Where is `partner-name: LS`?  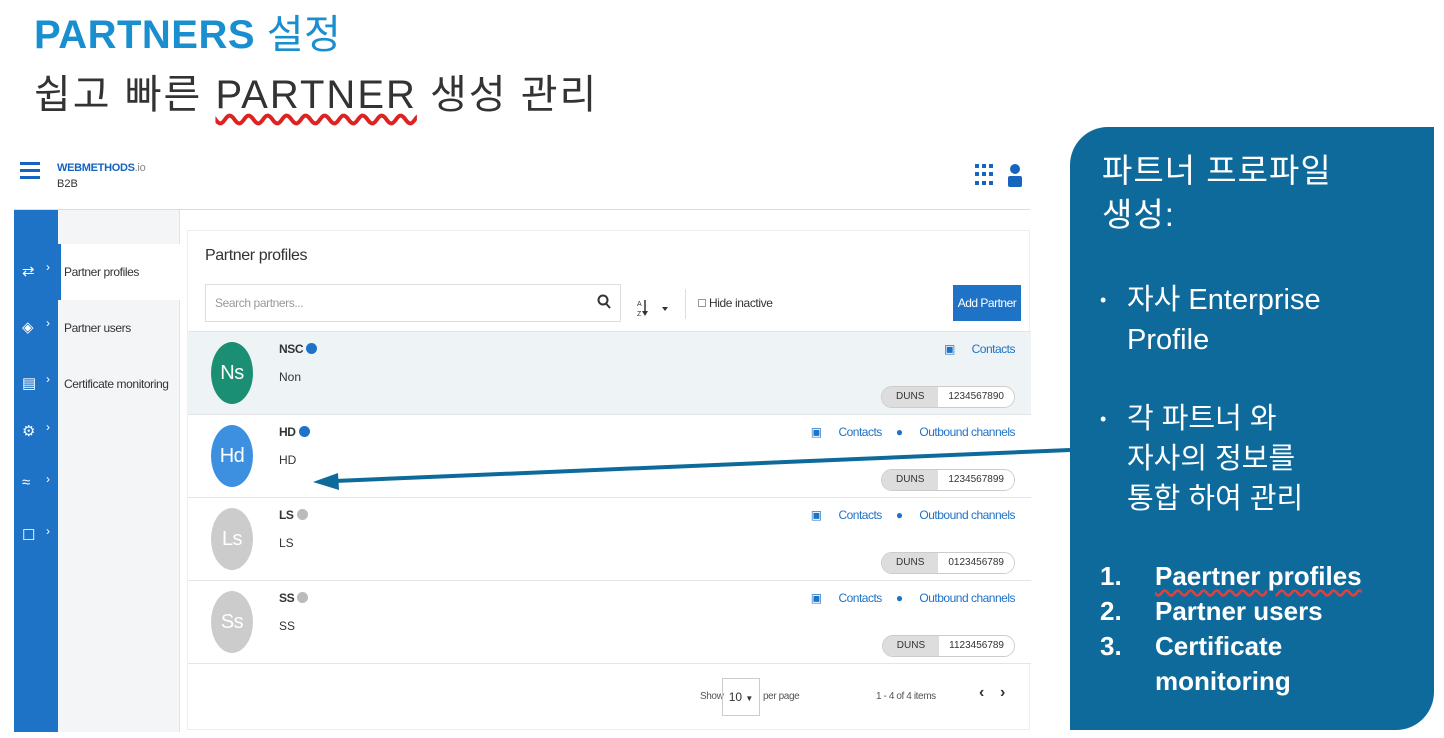
partner-name: LS is located at coordinates (293, 515).